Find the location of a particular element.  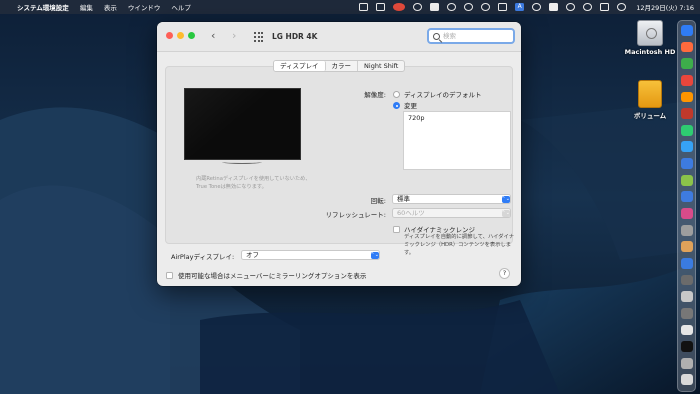

pin-icon is located at coordinates (486, 7).